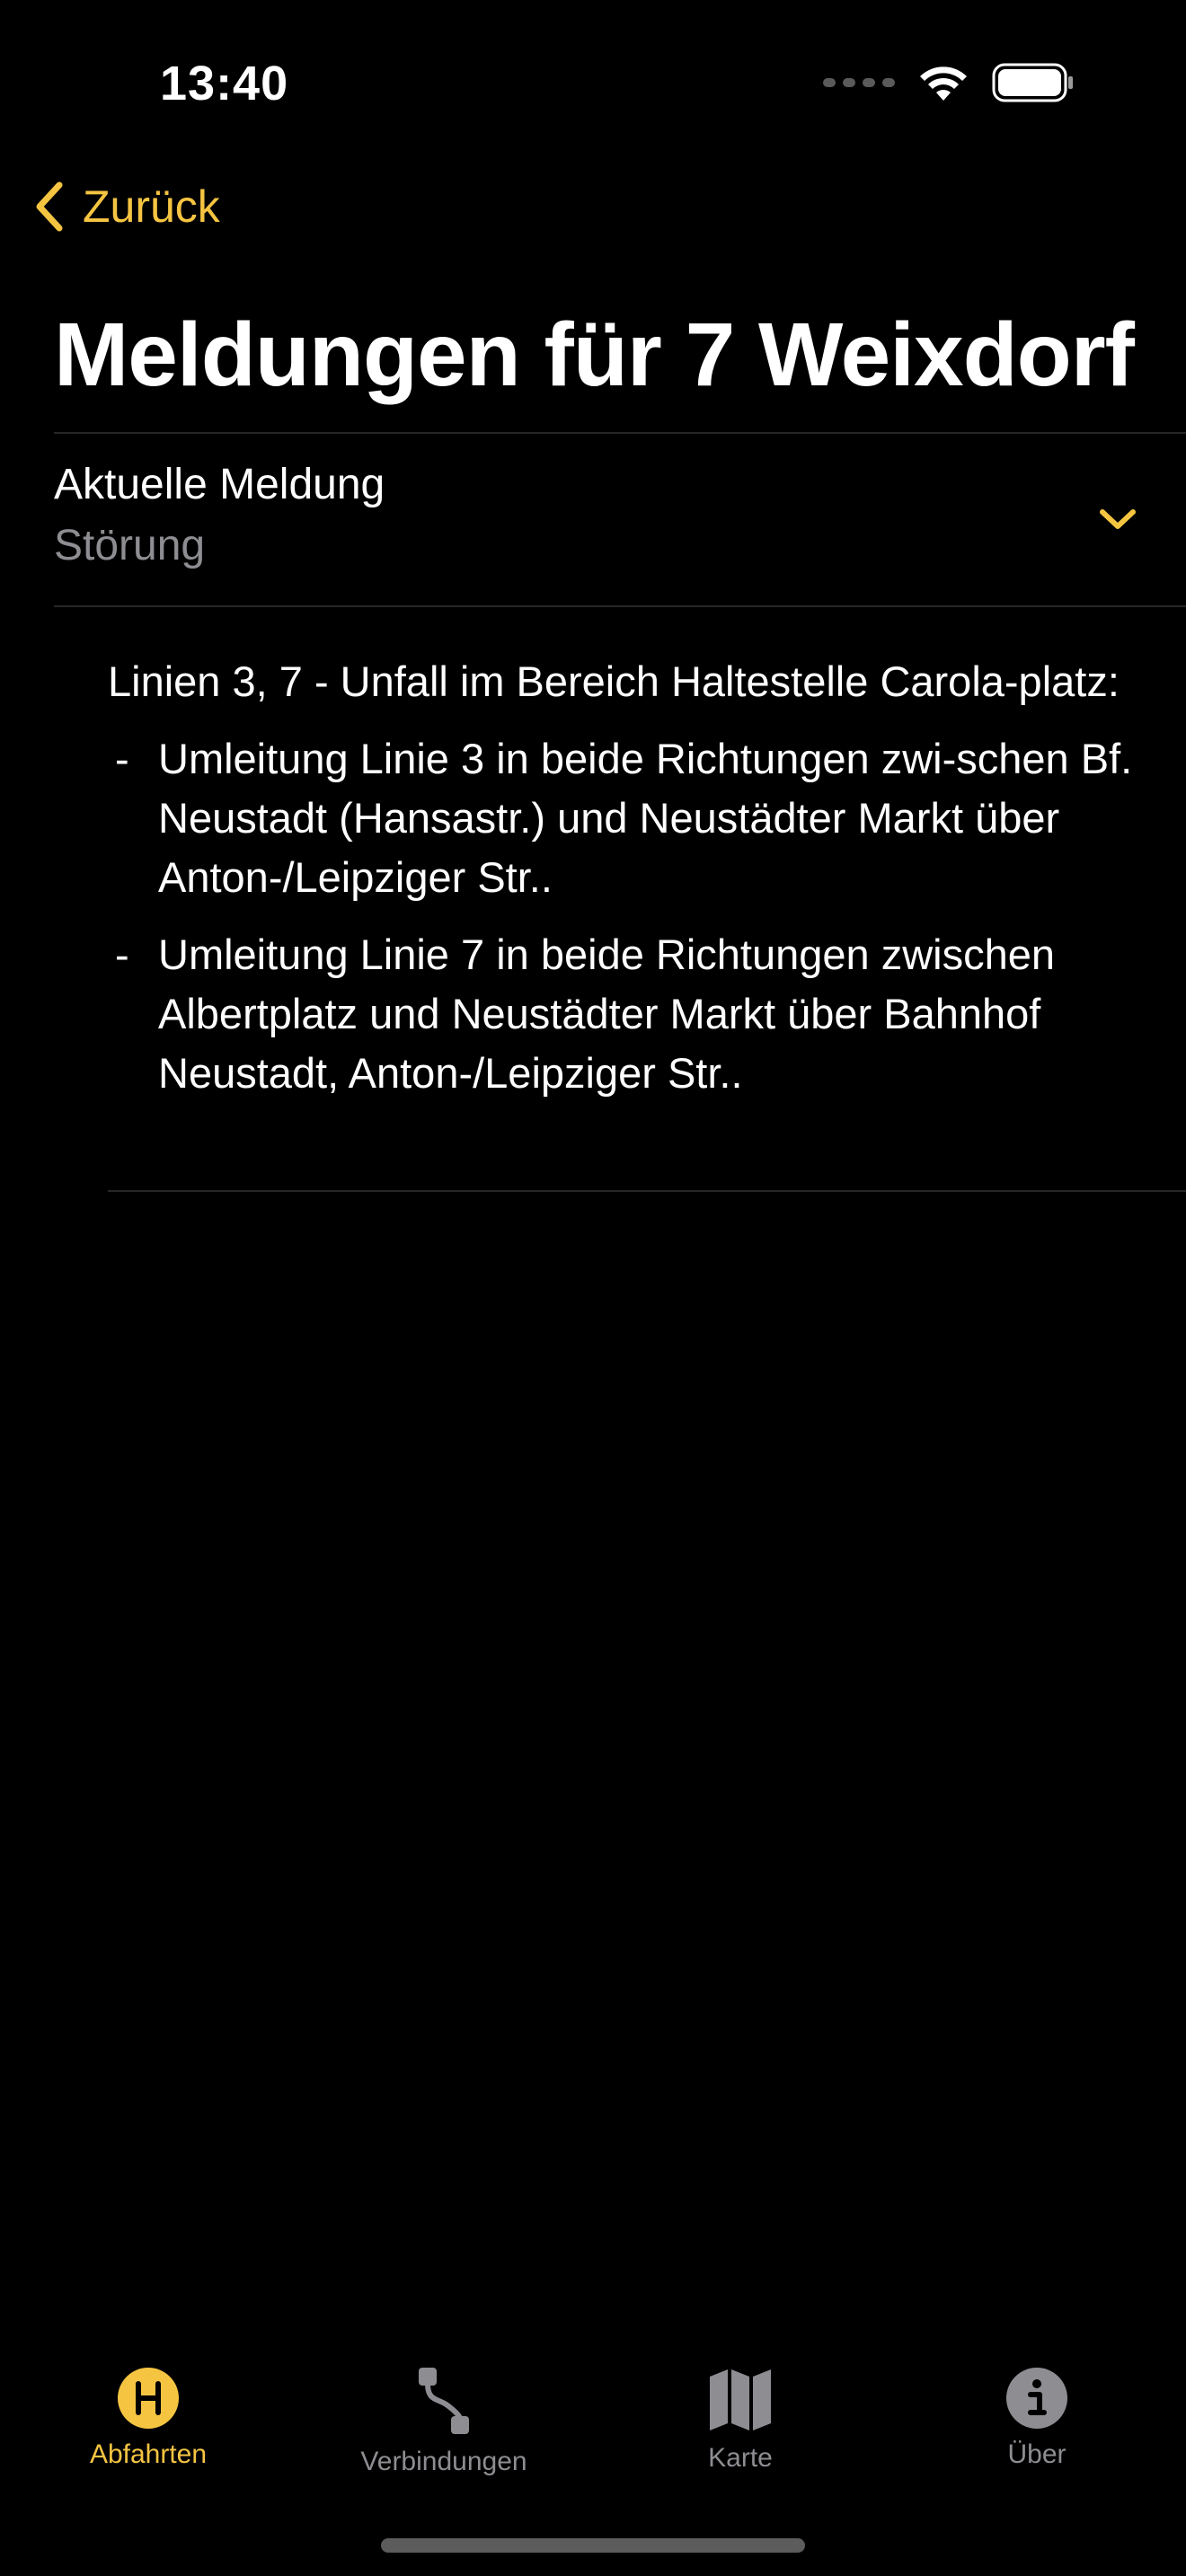 This screenshot has height=2576, width=1186. What do you see at coordinates (593, 2416) in the screenshot?
I see `tab-bar: Abfahrten Verbindungen Karte Über` at bounding box center [593, 2416].